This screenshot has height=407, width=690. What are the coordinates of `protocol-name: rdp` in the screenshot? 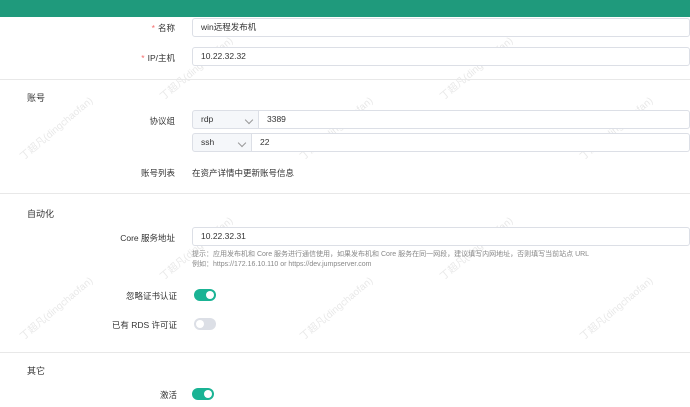 It's located at (207, 119).